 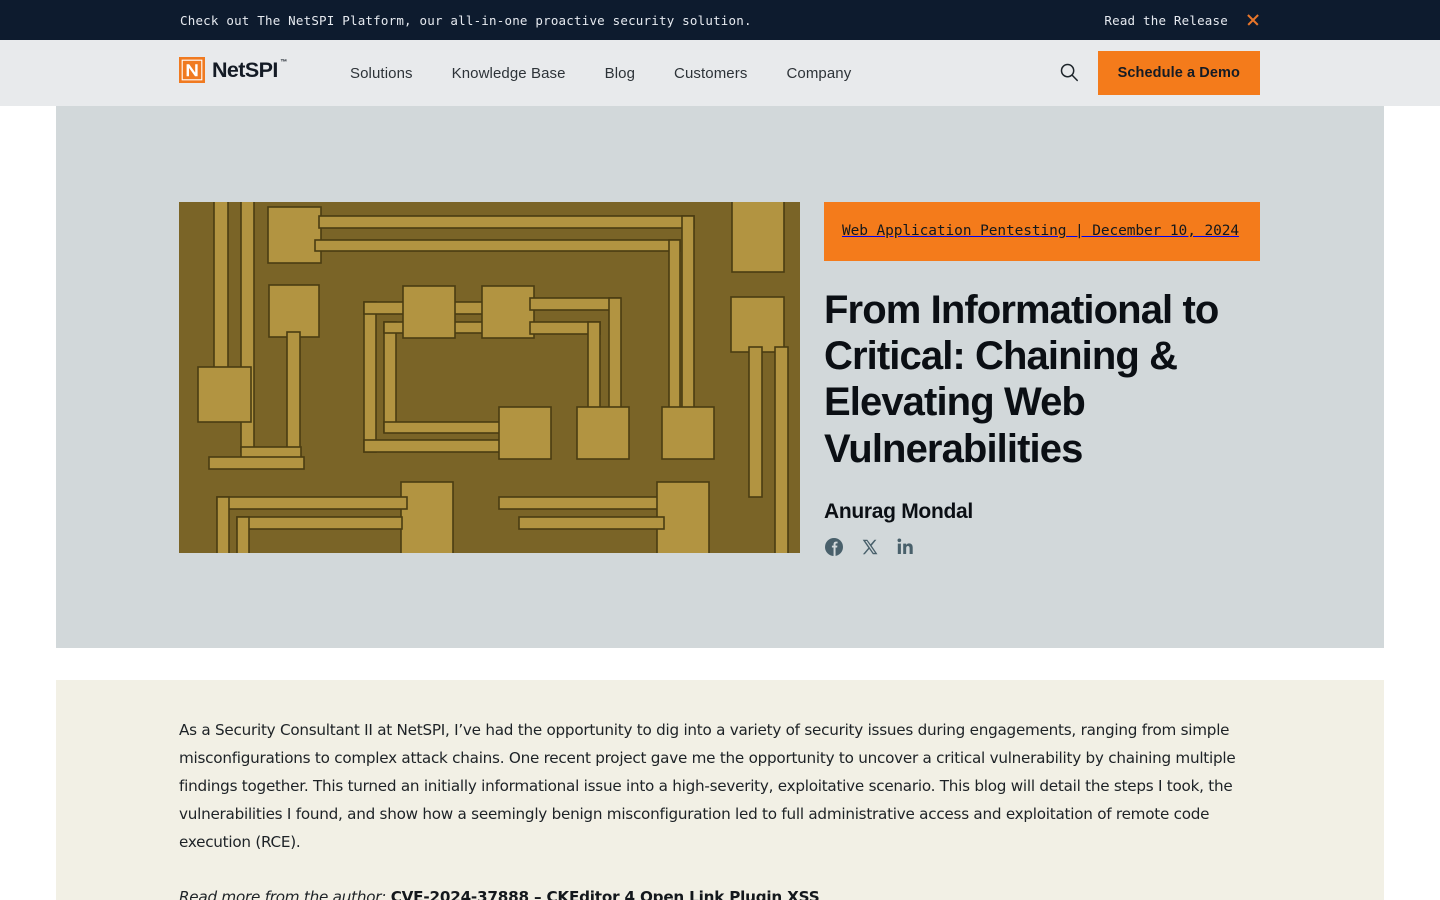 I want to click on facebook-share-link, so click(x=833, y=549).